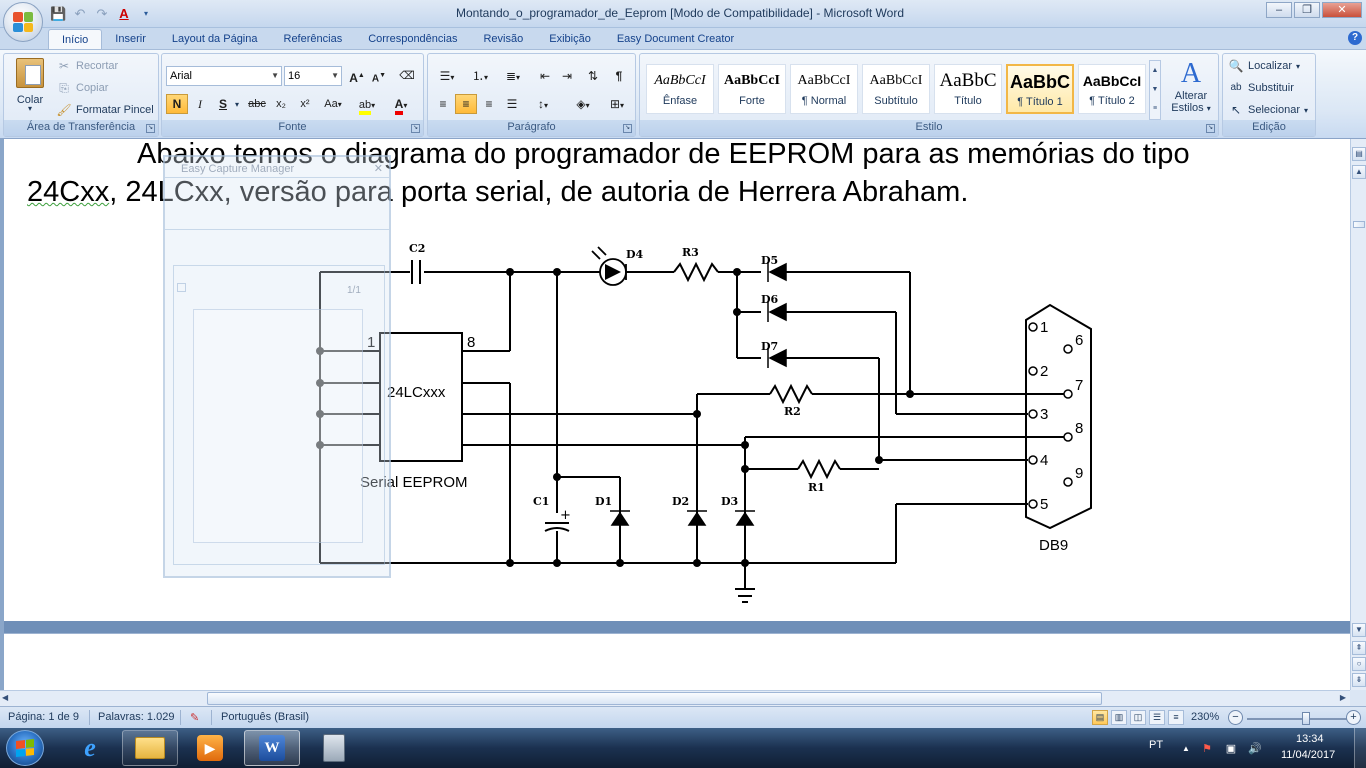 The height and width of the screenshot is (768, 1366). Describe the element at coordinates (447, 76) in the screenshot. I see `bullets-button: ☰▾` at that location.